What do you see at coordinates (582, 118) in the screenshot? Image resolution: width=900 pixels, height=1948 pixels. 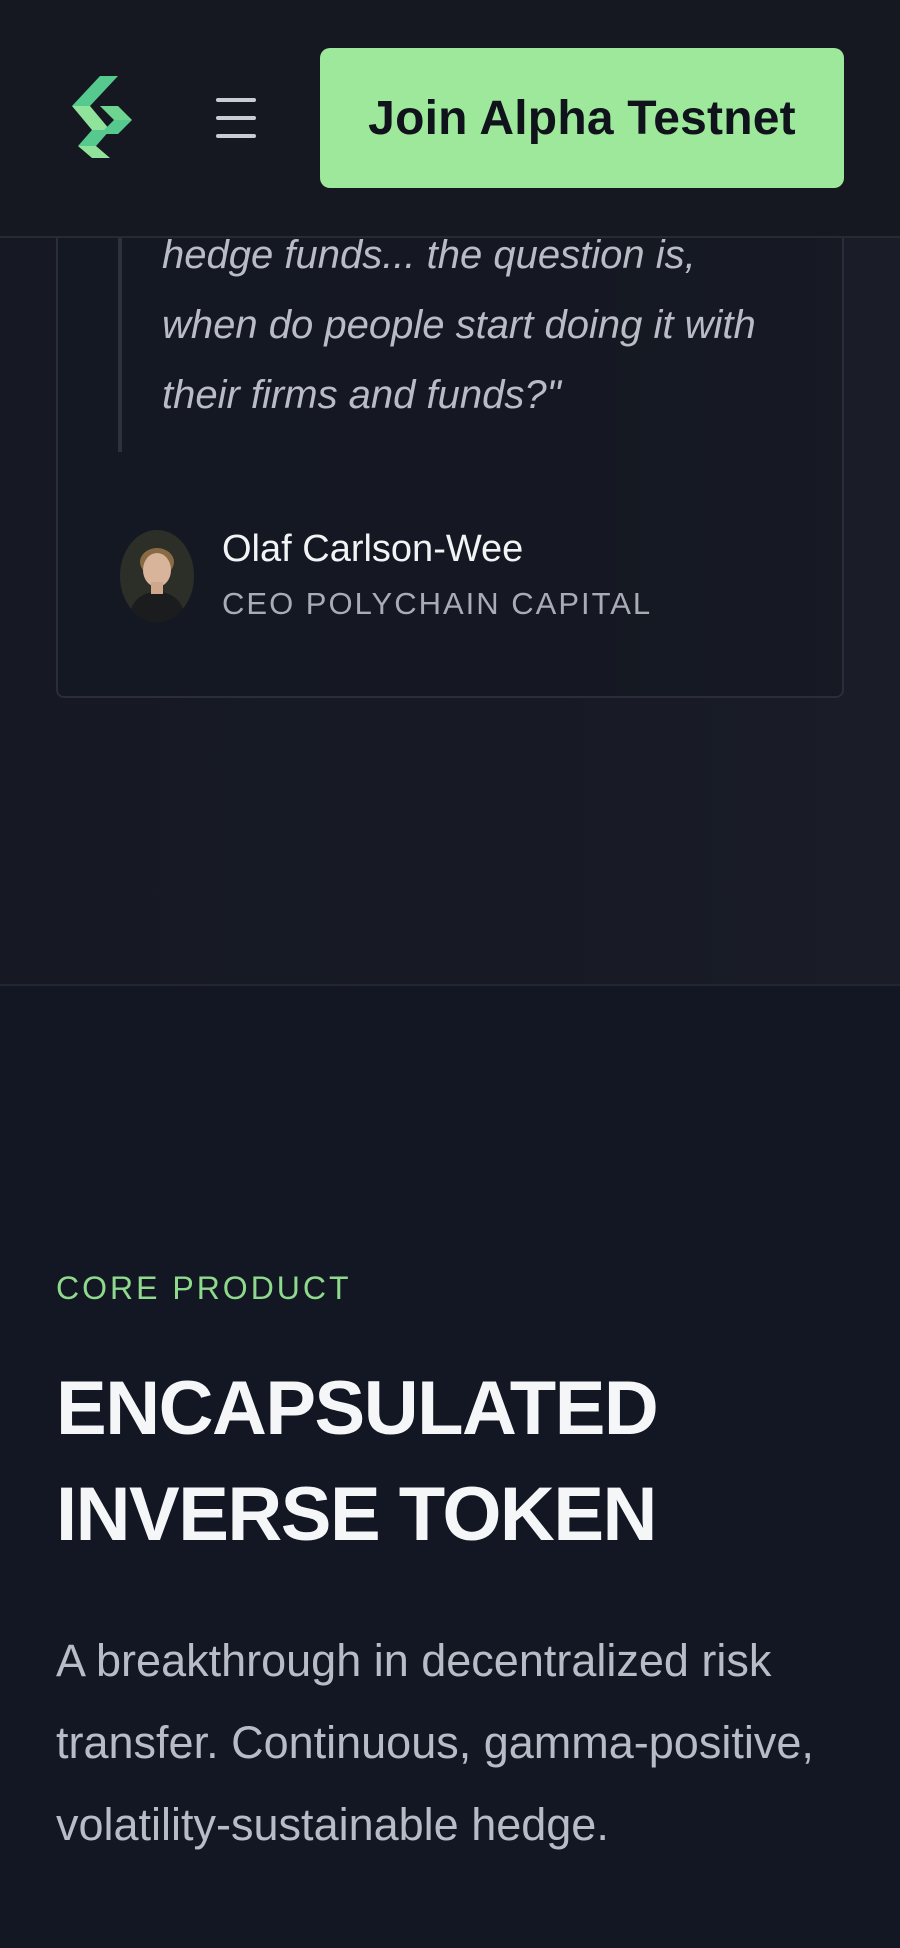 I see `join-alpha-testnet-button: Join Alpha Testnet` at bounding box center [582, 118].